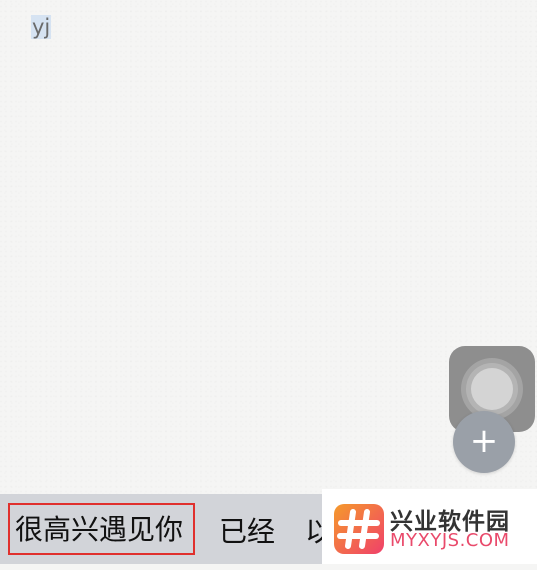 This screenshot has width=537, height=570. I want to click on composition-text: yj, so click(41, 27).